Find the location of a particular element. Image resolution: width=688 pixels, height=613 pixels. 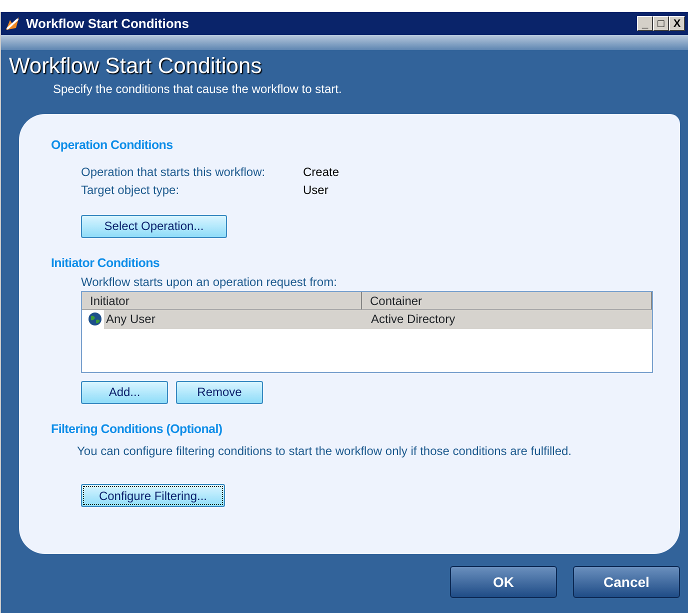

globe-icon is located at coordinates (95, 319).